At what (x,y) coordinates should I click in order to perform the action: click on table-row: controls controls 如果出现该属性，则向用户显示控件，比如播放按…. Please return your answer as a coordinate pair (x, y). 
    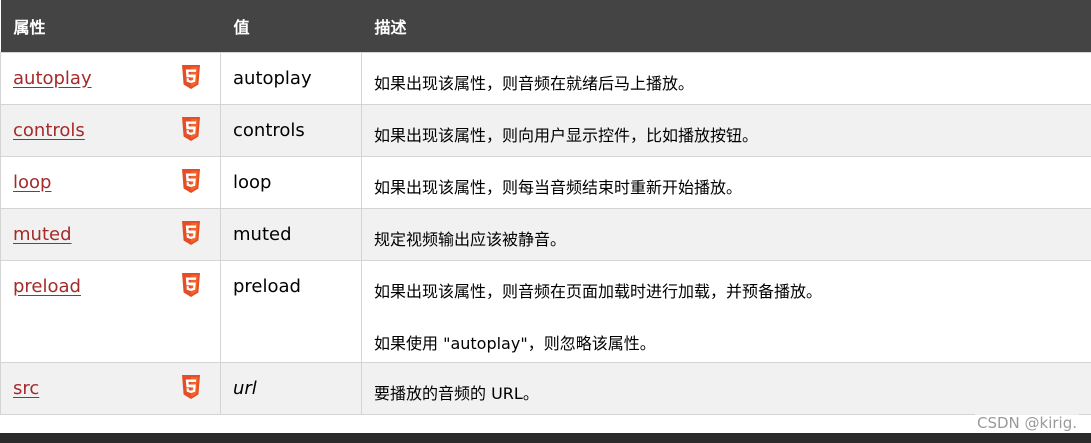
    Looking at the image, I should click on (545, 130).